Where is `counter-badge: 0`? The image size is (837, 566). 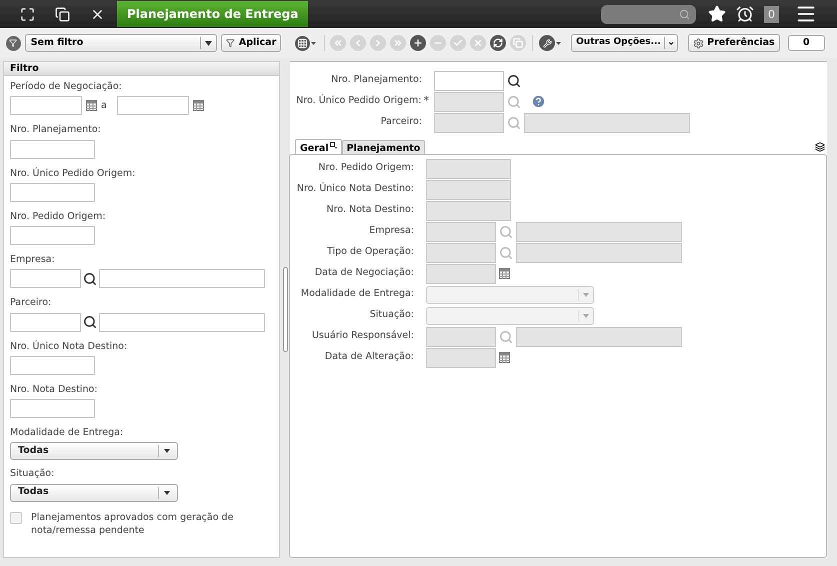 counter-badge: 0 is located at coordinates (806, 43).